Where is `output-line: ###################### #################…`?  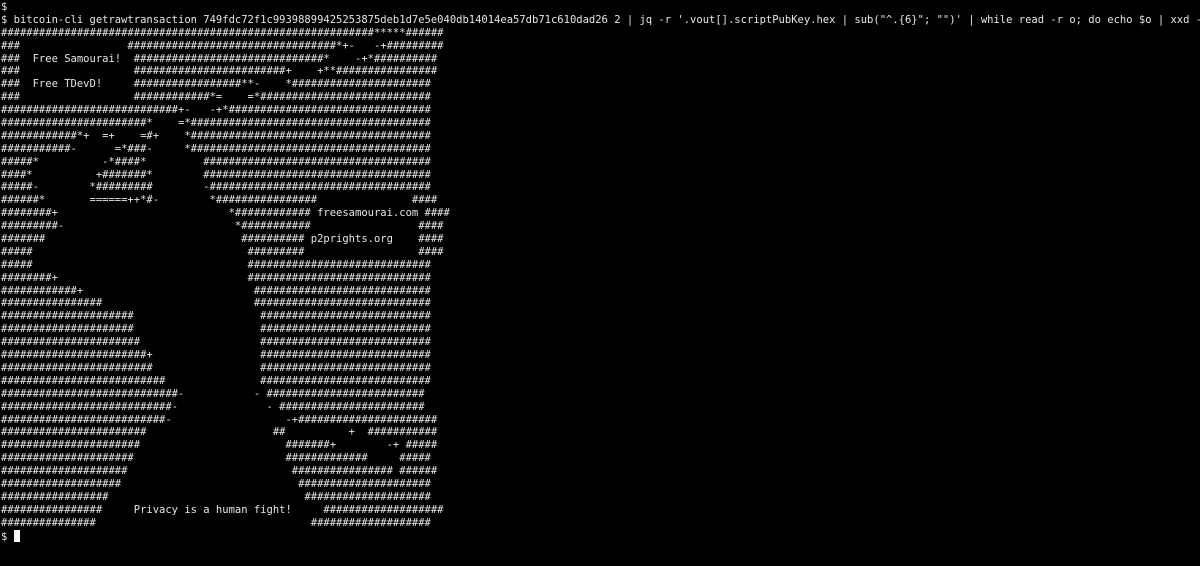
output-line: ###################### #################… is located at coordinates (216, 342).